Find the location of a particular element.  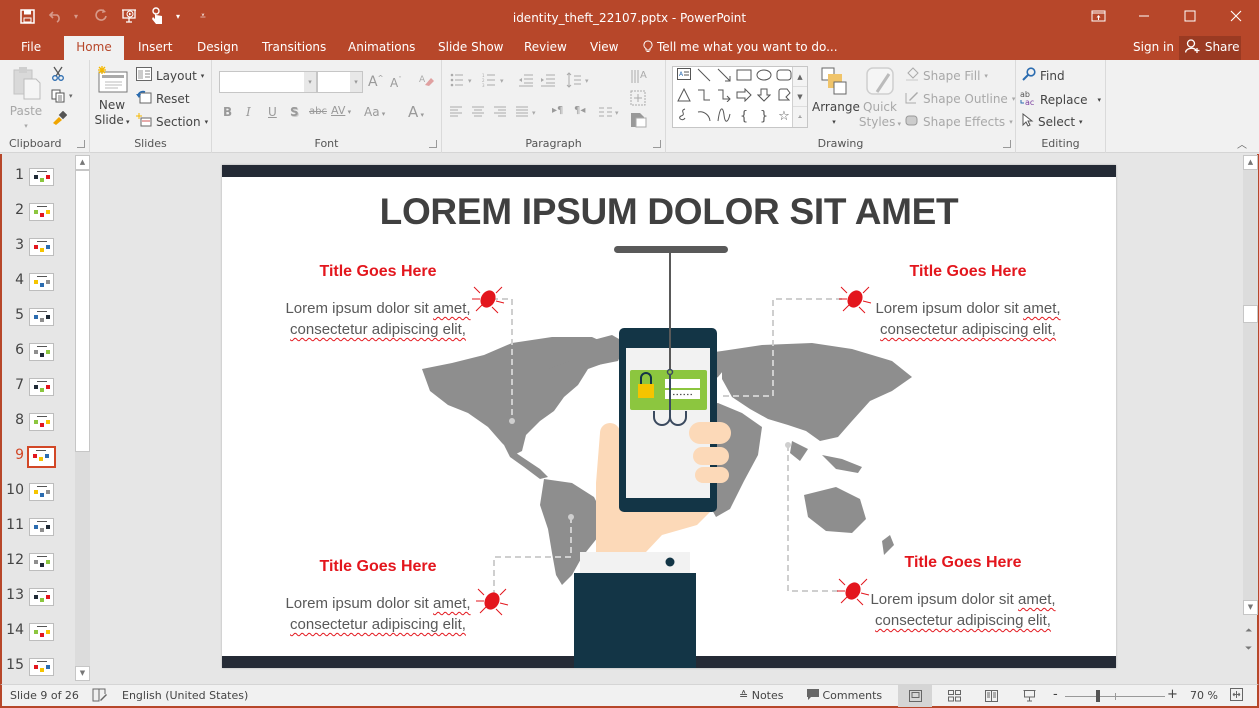

strikethrough-button: abc is located at coordinates (318, 111).